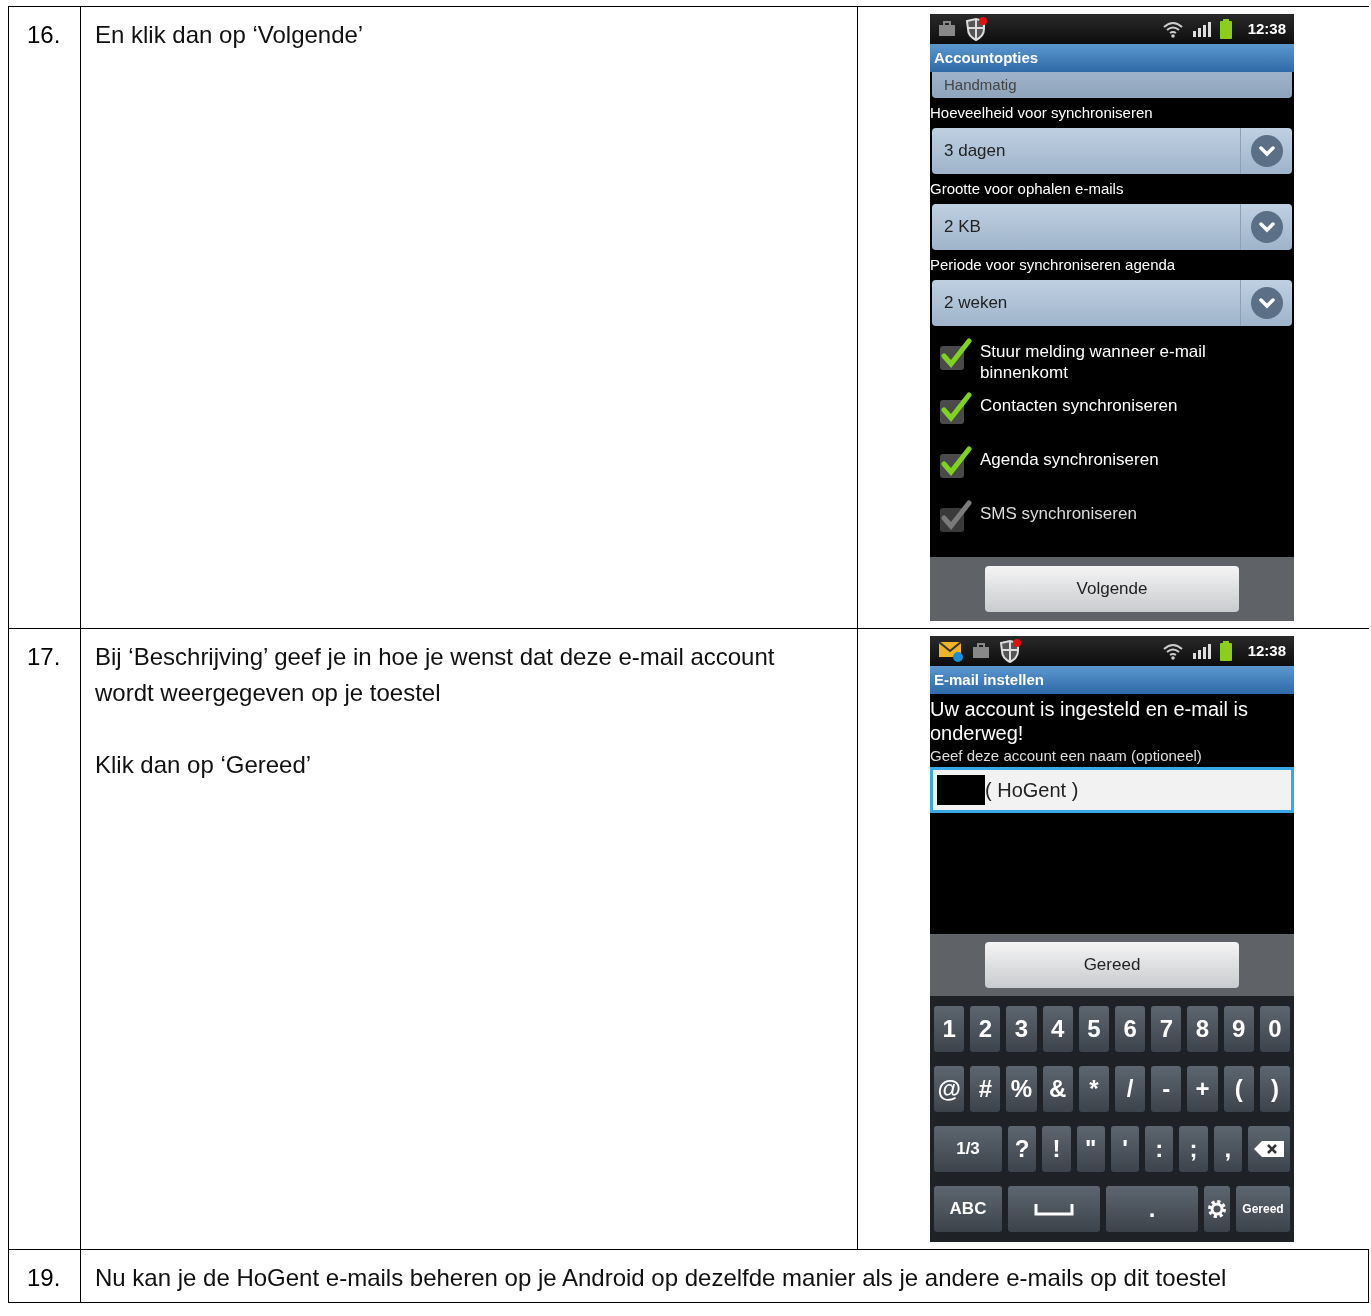 Image resolution: width=1371 pixels, height=1316 pixels. I want to click on keyboard-key: 4, so click(1057, 1029).